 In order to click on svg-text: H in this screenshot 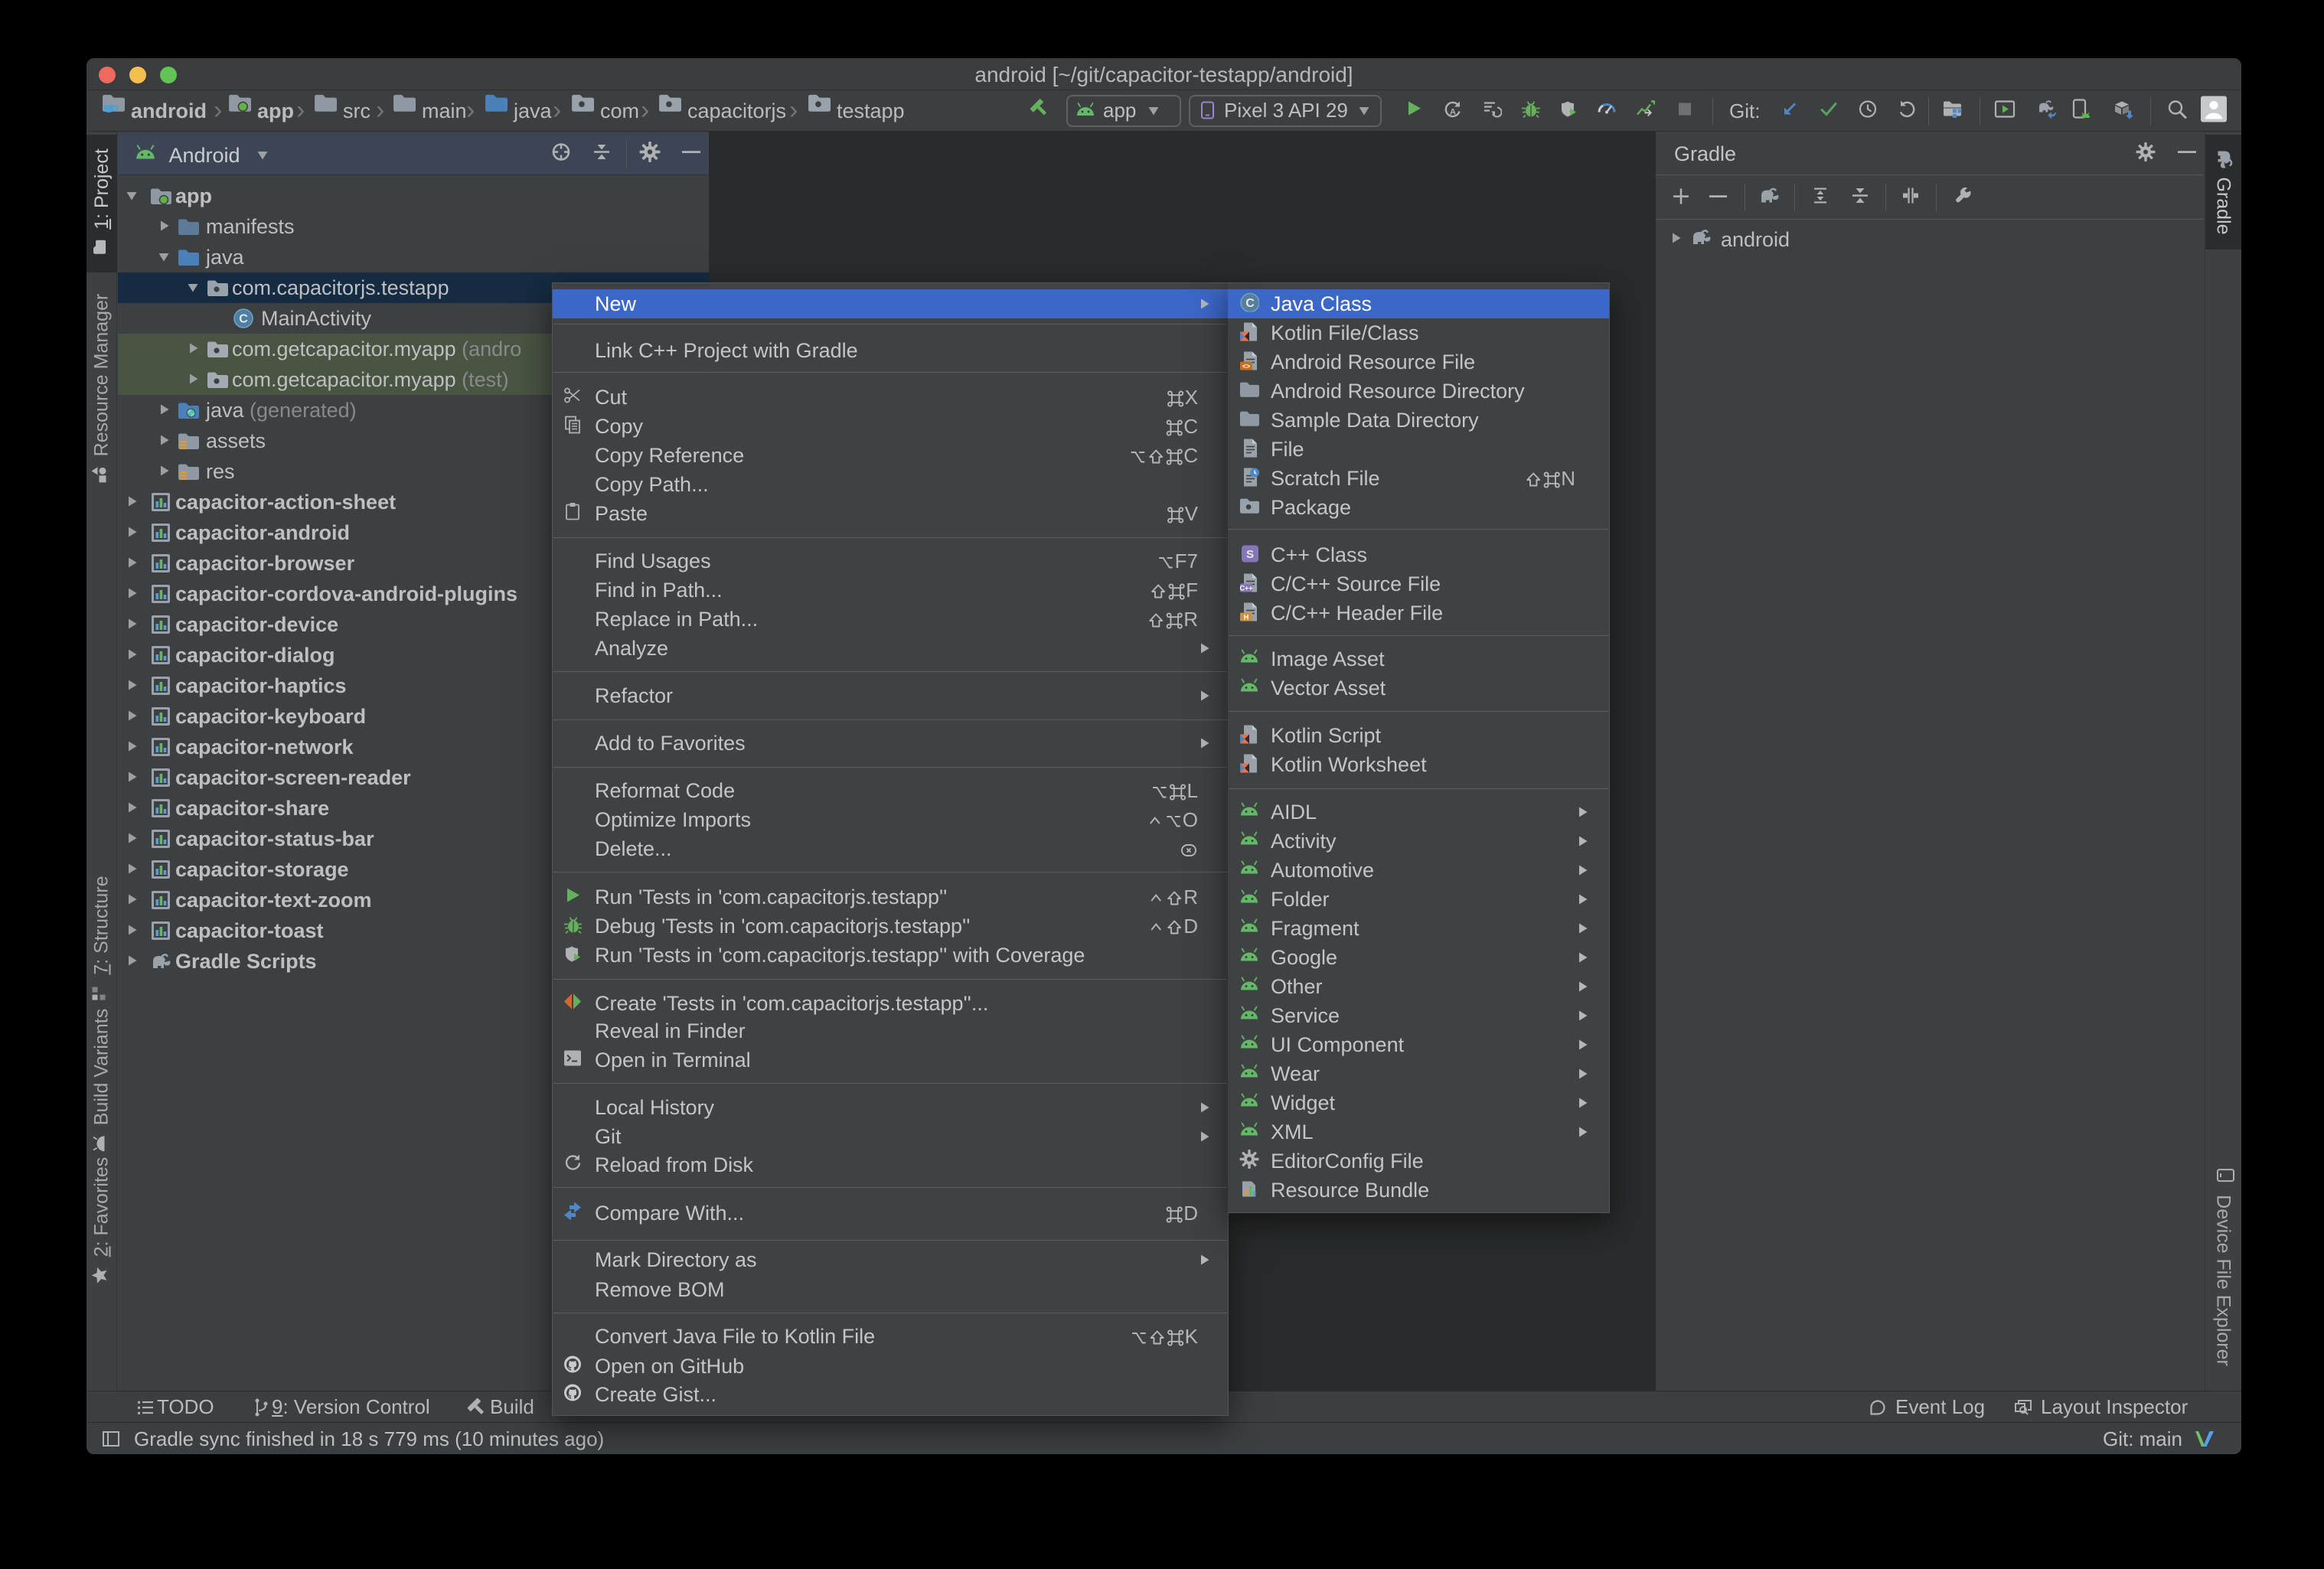, I will do `click(1246, 617)`.